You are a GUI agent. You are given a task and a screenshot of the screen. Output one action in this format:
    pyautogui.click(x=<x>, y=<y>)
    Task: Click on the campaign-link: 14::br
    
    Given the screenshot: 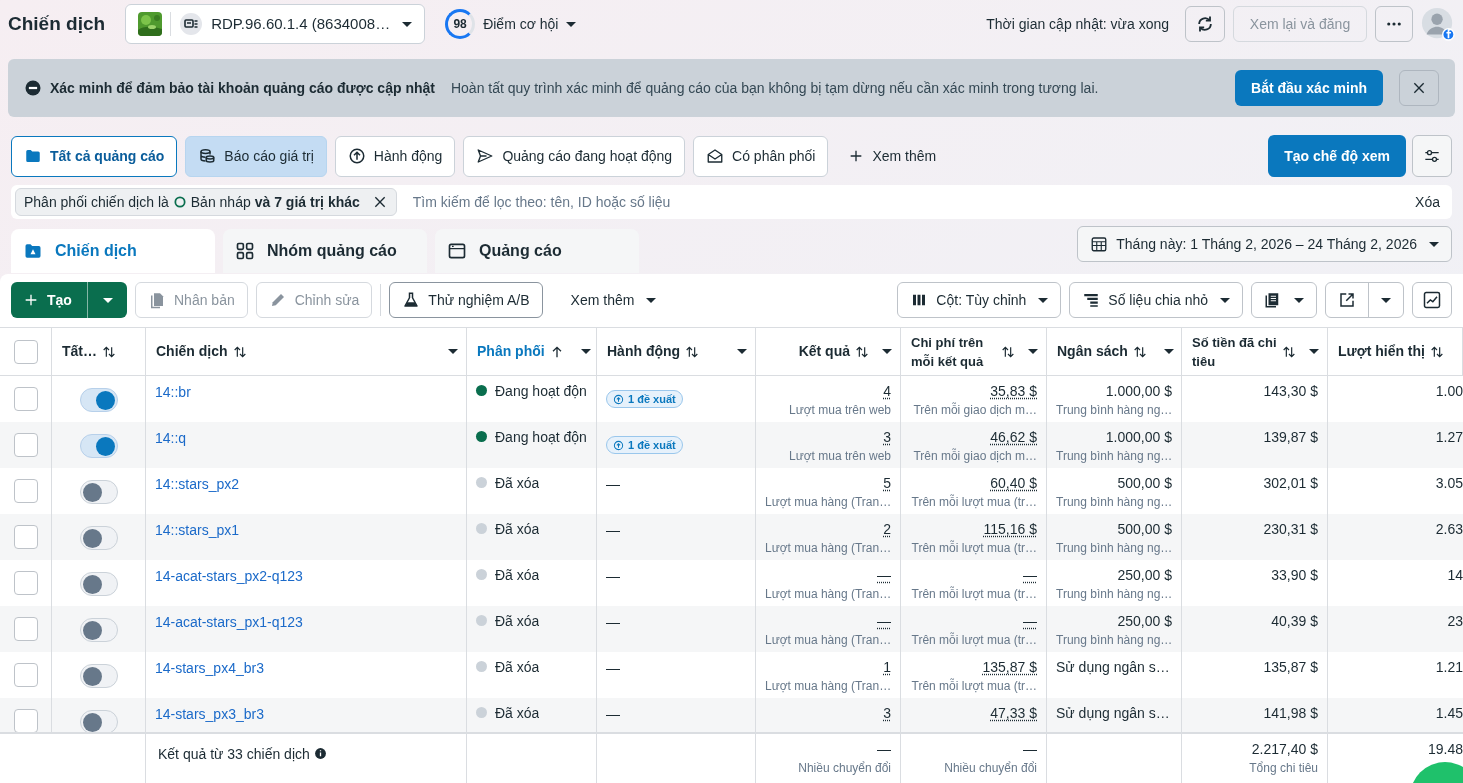 What is the action you would take?
    pyautogui.click(x=173, y=392)
    